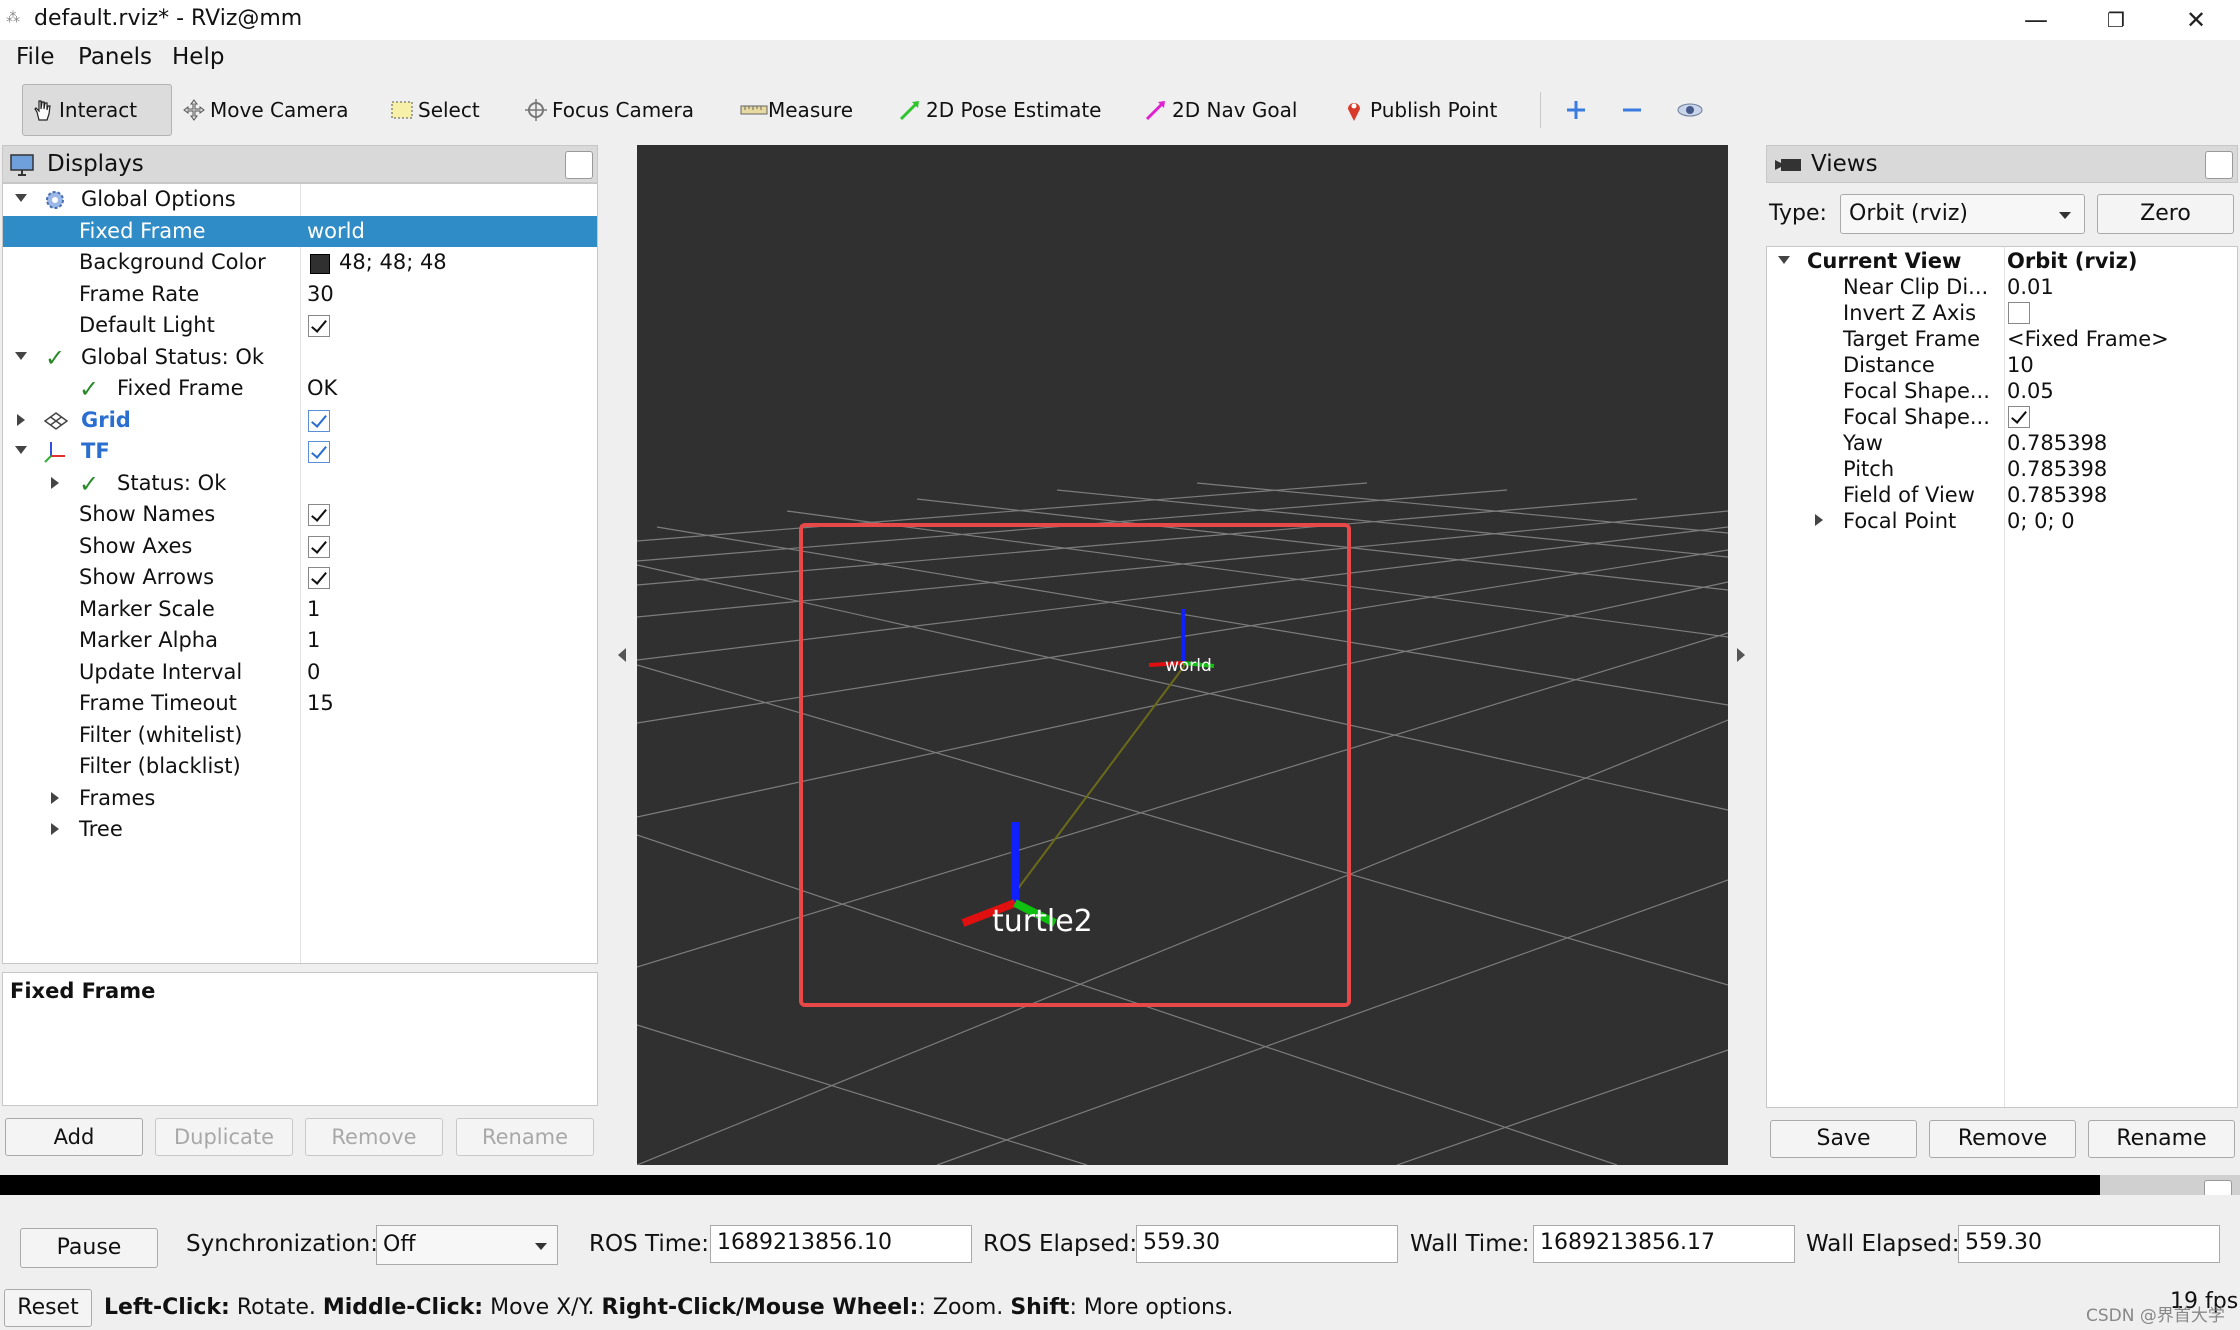 Image resolution: width=2240 pixels, height=1330 pixels. I want to click on select-tool: Select, so click(435, 110).